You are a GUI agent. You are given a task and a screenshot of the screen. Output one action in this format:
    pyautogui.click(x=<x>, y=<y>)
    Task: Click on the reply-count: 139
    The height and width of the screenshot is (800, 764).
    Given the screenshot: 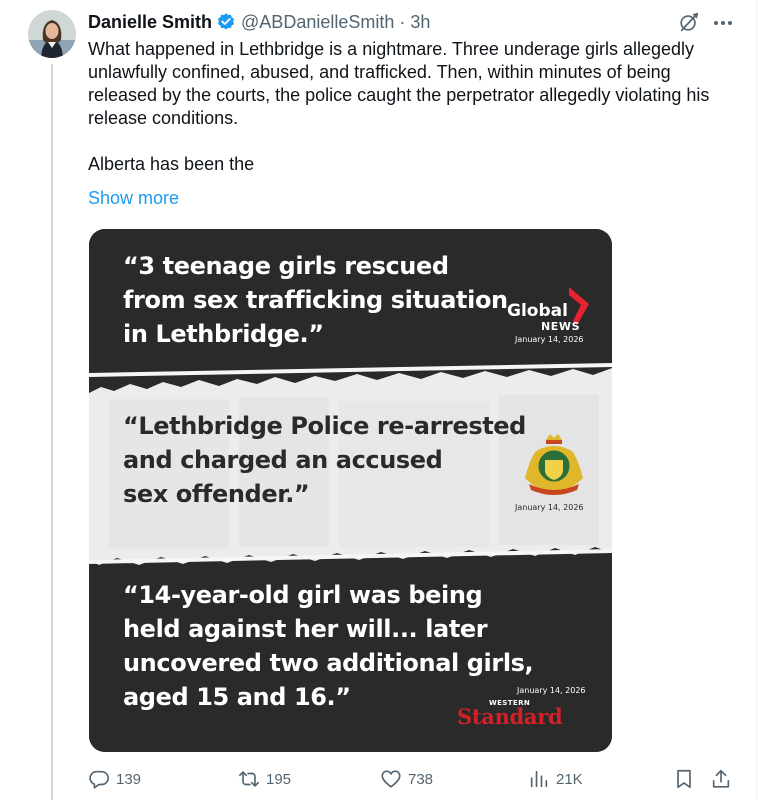 What is the action you would take?
    pyautogui.click(x=129, y=779)
    